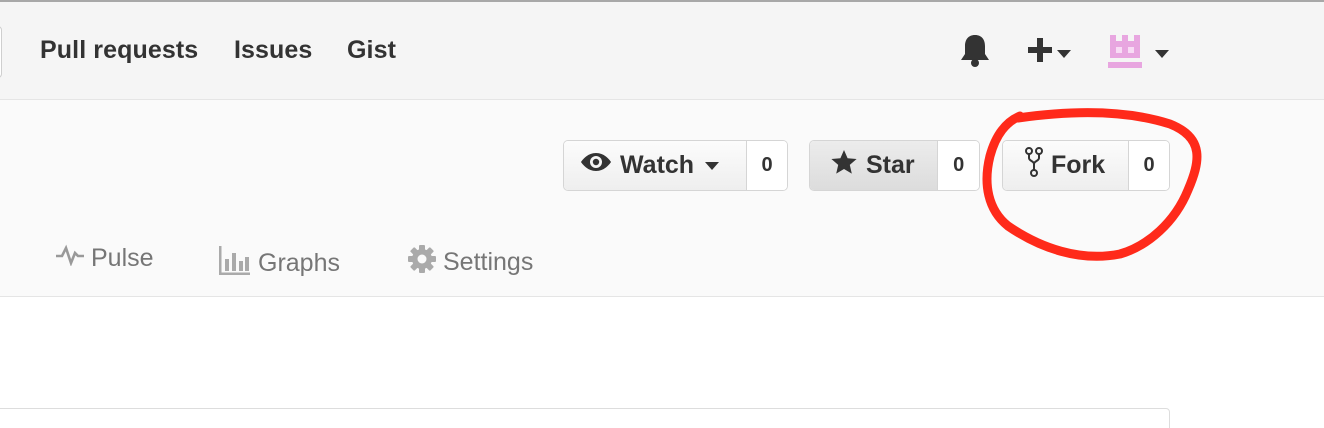 The width and height of the screenshot is (1324, 428). Describe the element at coordinates (1, 52) in the screenshot. I see `search-input` at that location.